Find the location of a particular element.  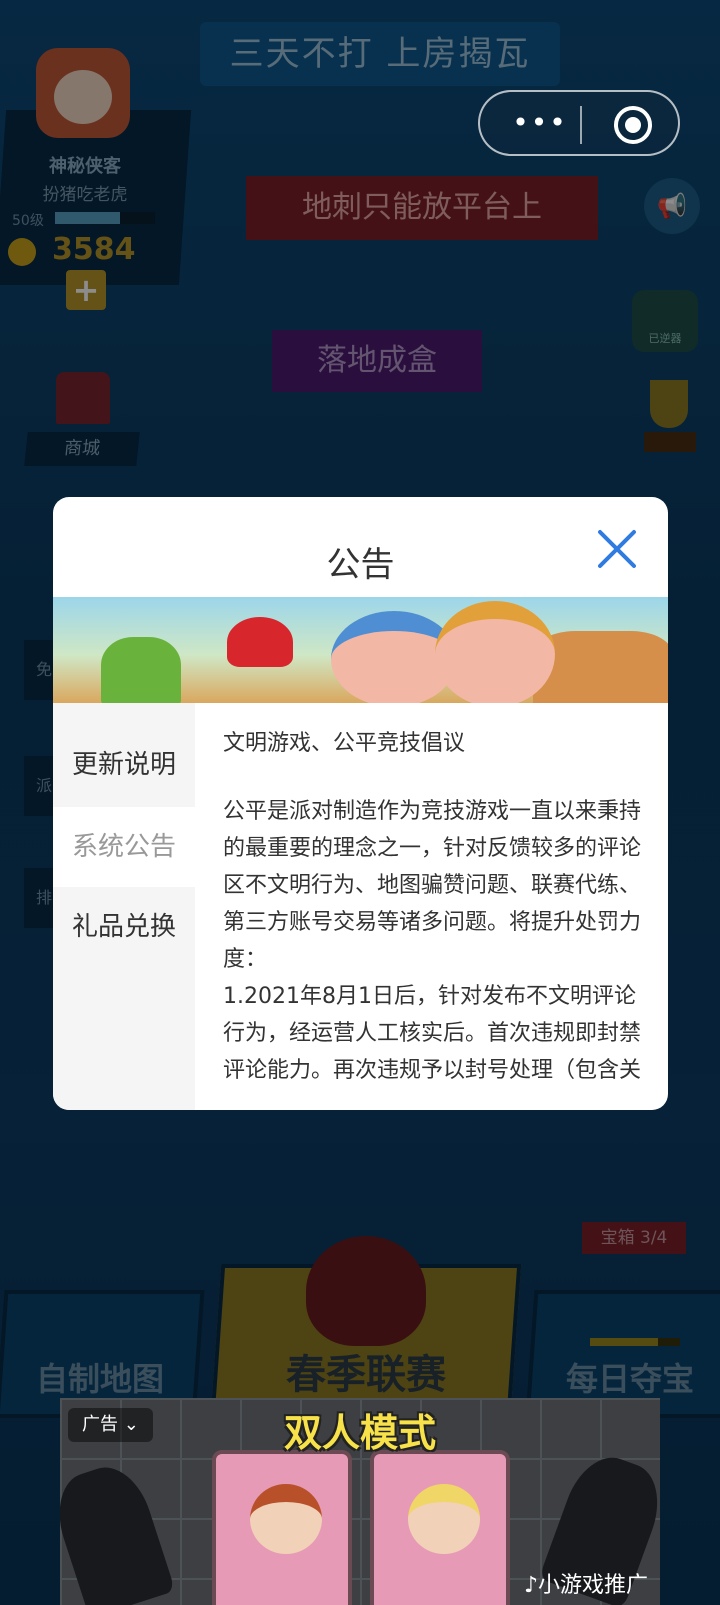

tab-update-notes: 更新说明 is located at coordinates (124, 765).